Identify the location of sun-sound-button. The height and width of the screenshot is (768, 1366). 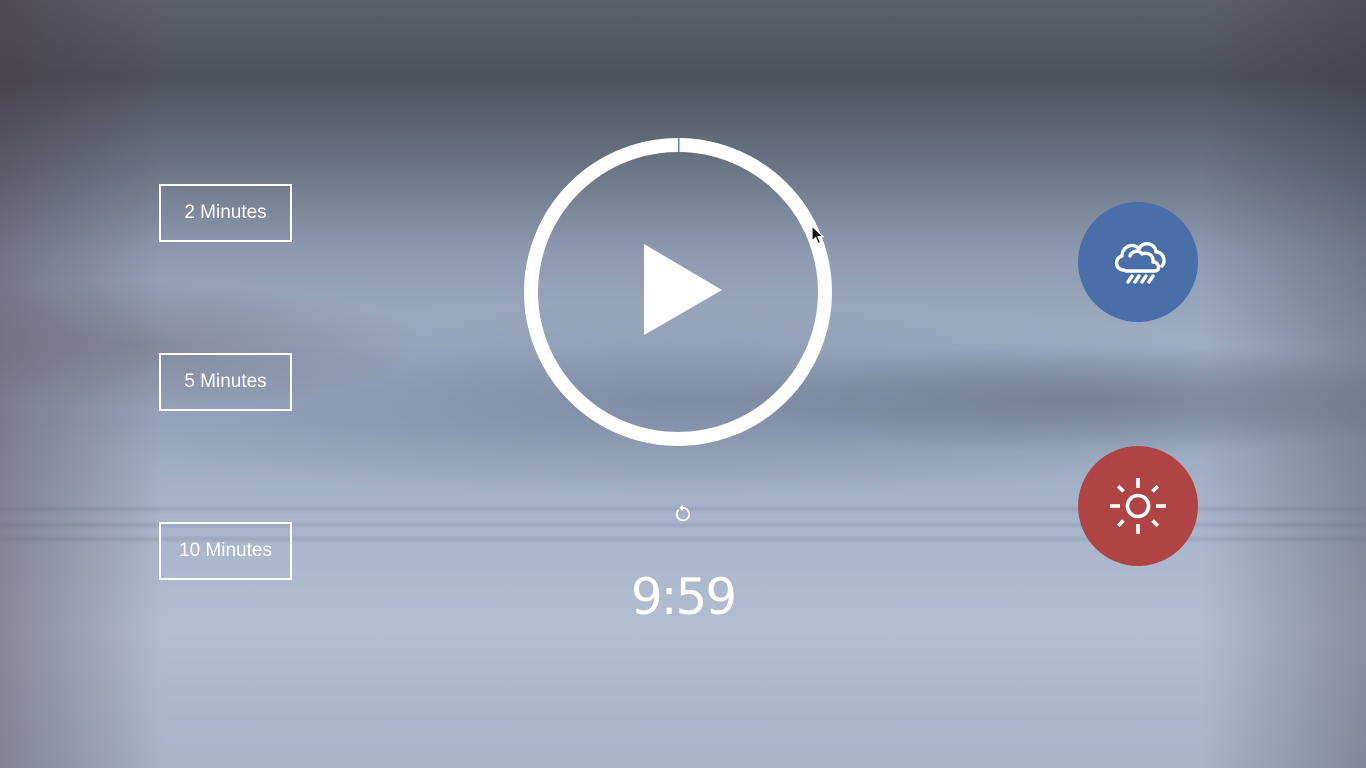
(1138, 506).